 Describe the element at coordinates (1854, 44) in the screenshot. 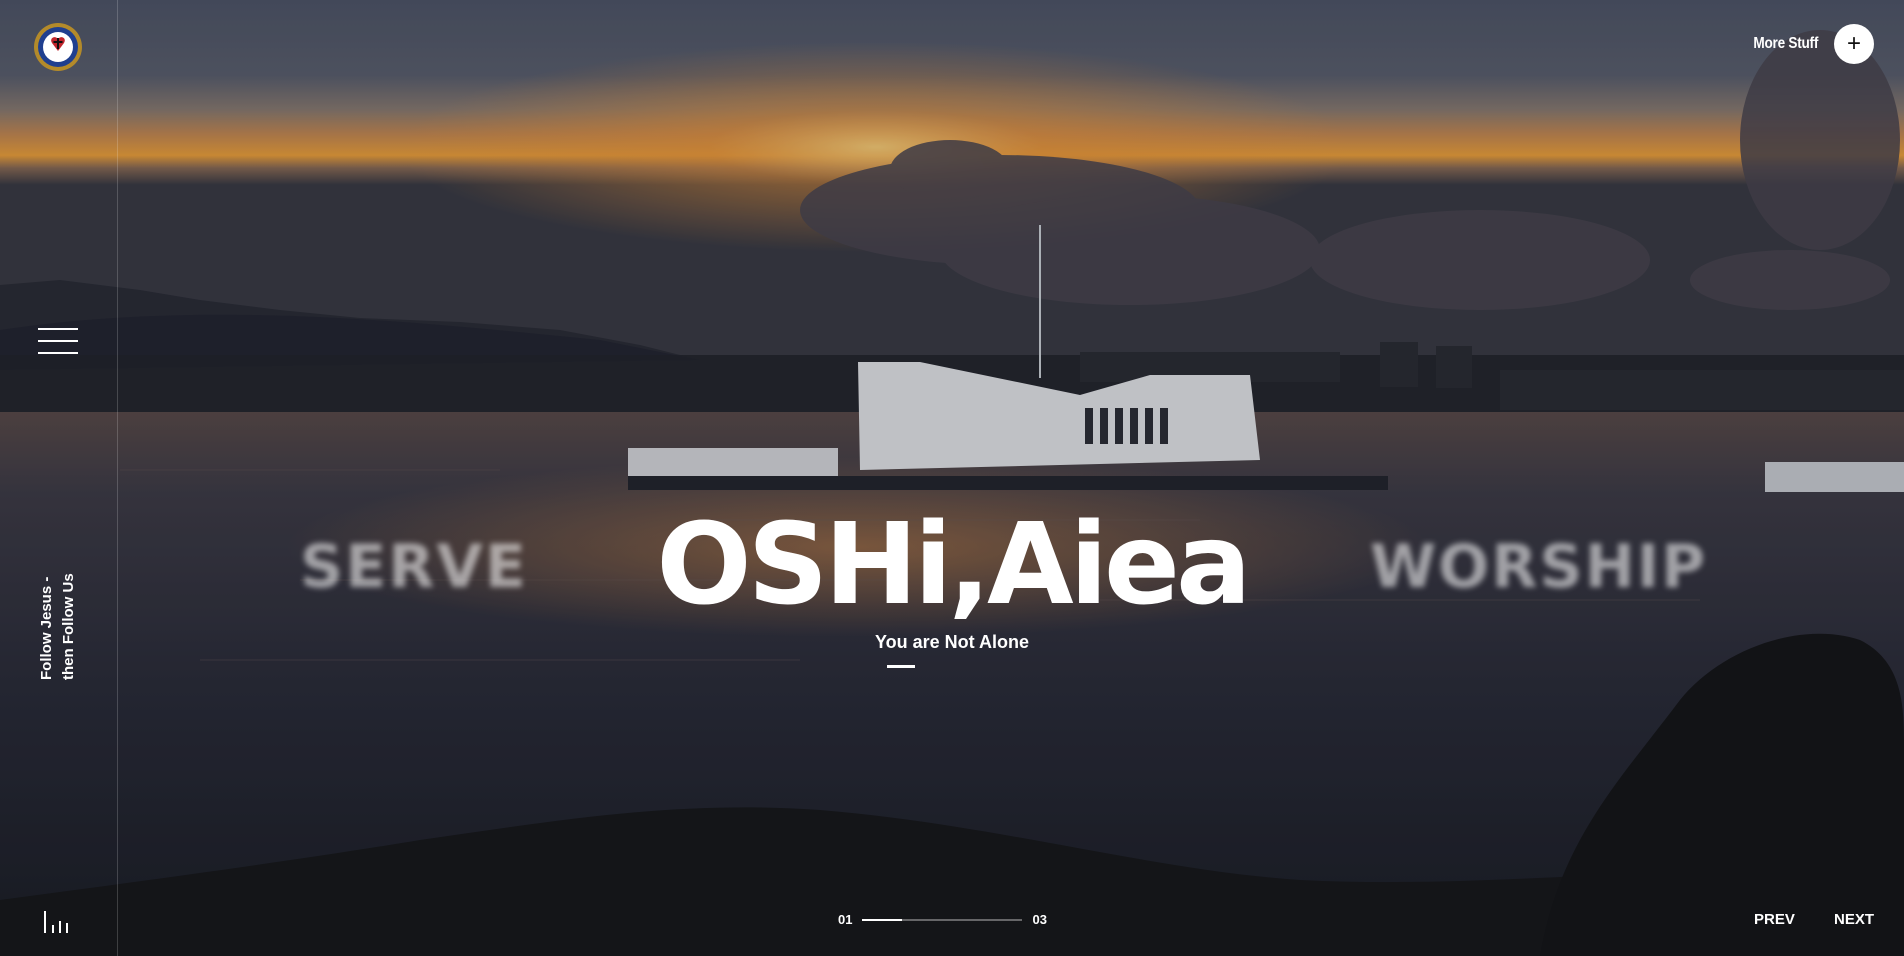

I see `plus-icon: +` at that location.